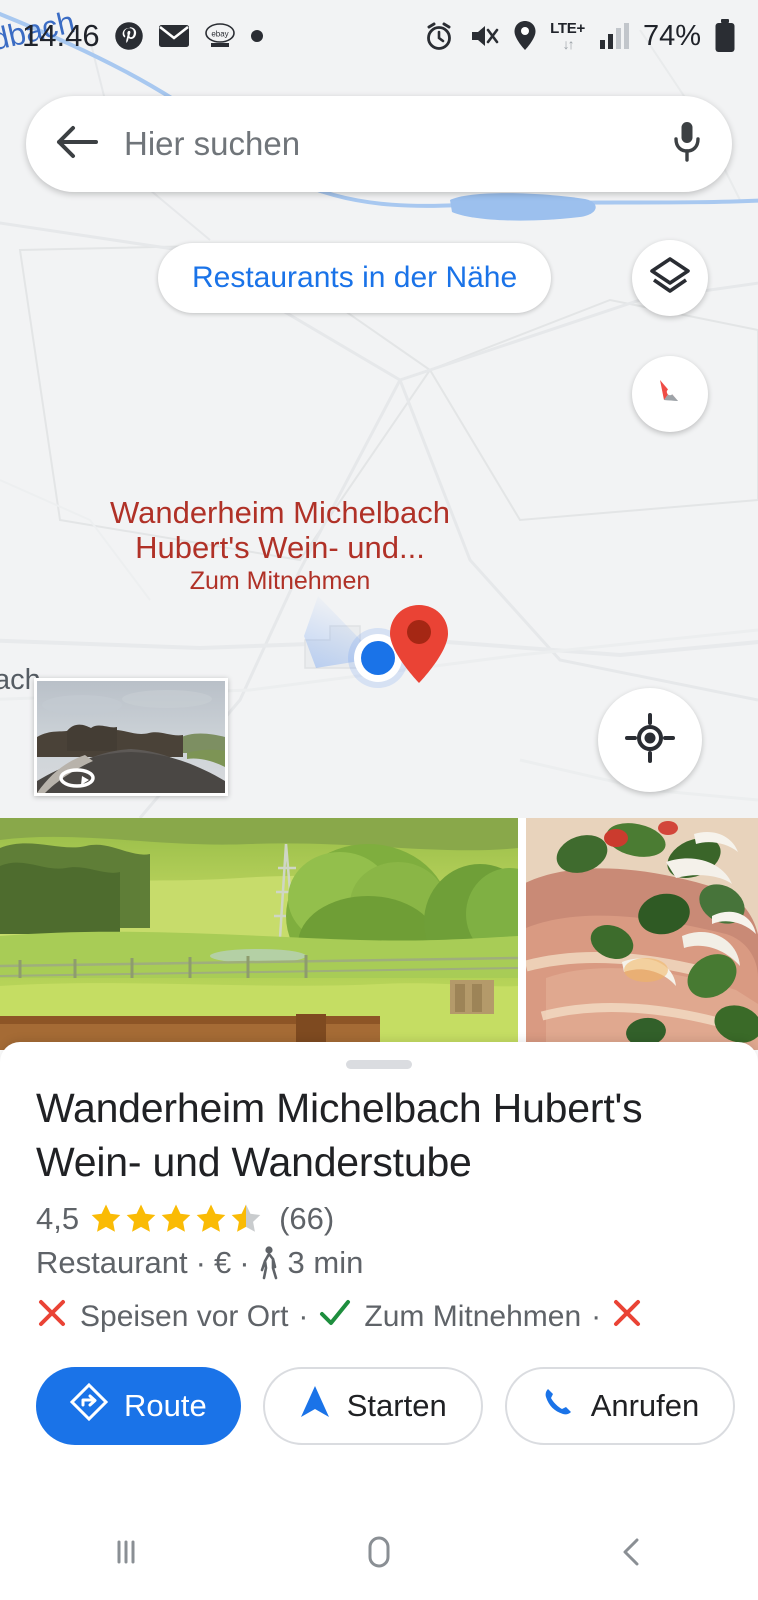 The height and width of the screenshot is (1600, 758). I want to click on review-count: (66), so click(306, 1219).